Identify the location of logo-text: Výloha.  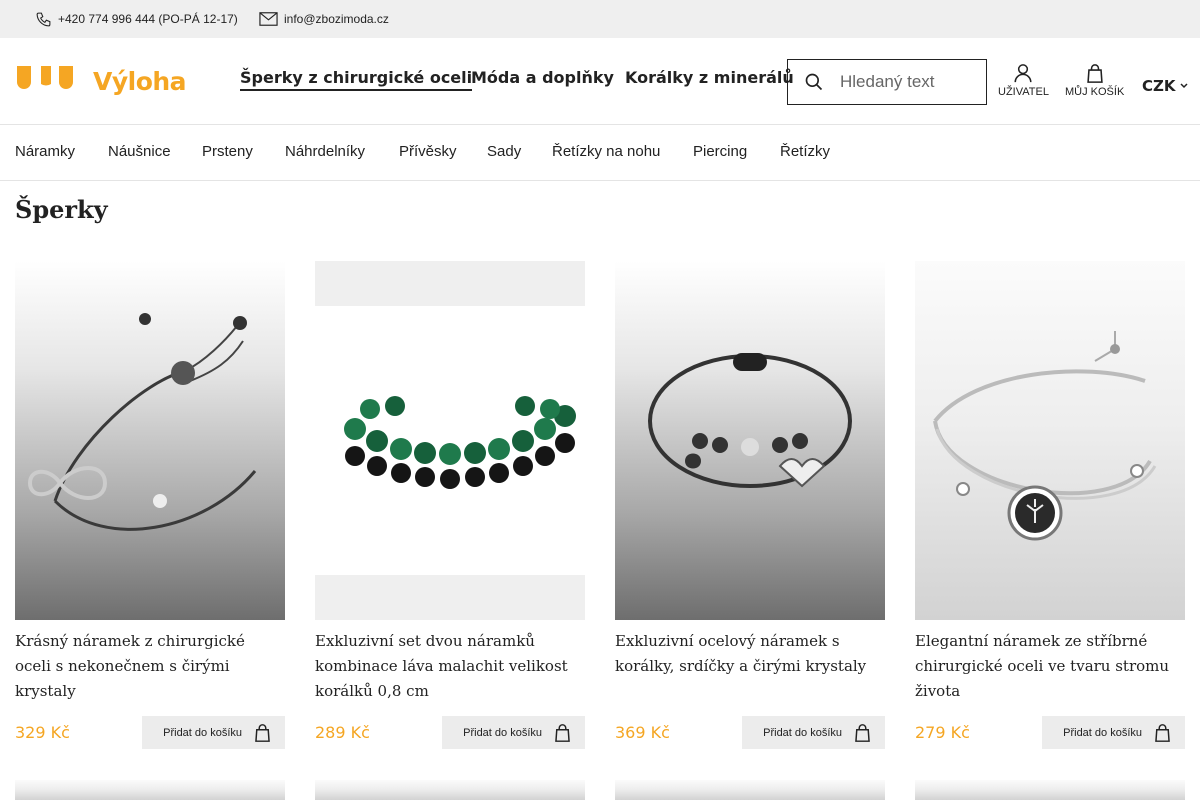
(140, 81).